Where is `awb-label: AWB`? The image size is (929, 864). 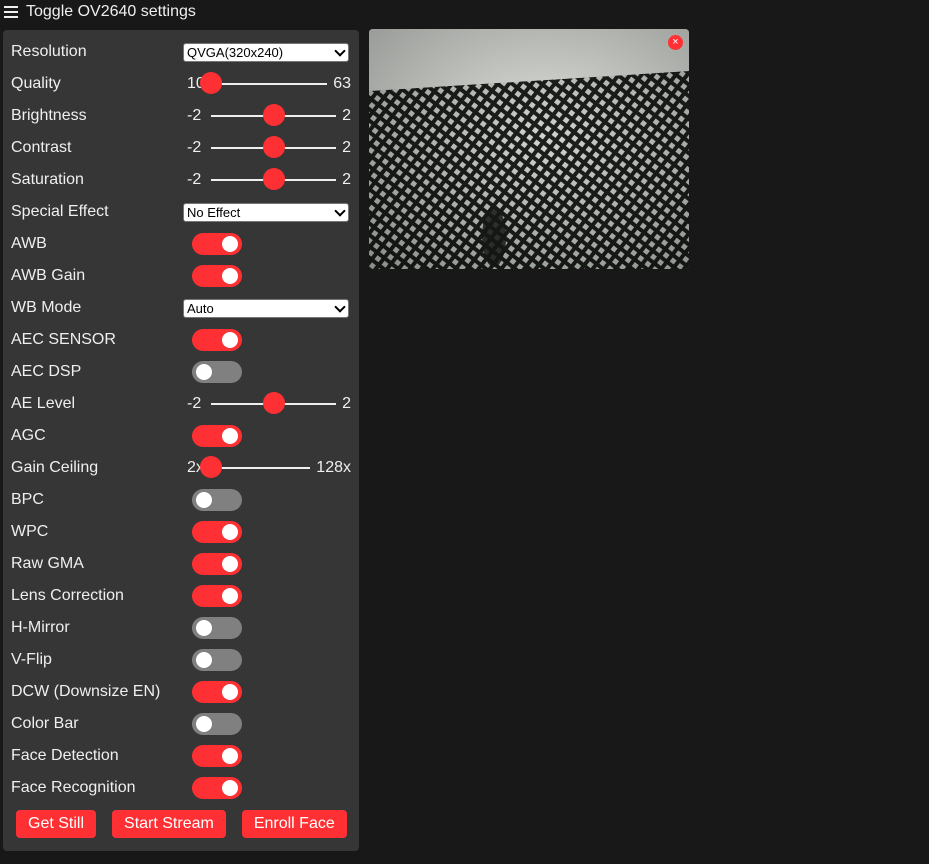
awb-label: AWB is located at coordinates (29, 243).